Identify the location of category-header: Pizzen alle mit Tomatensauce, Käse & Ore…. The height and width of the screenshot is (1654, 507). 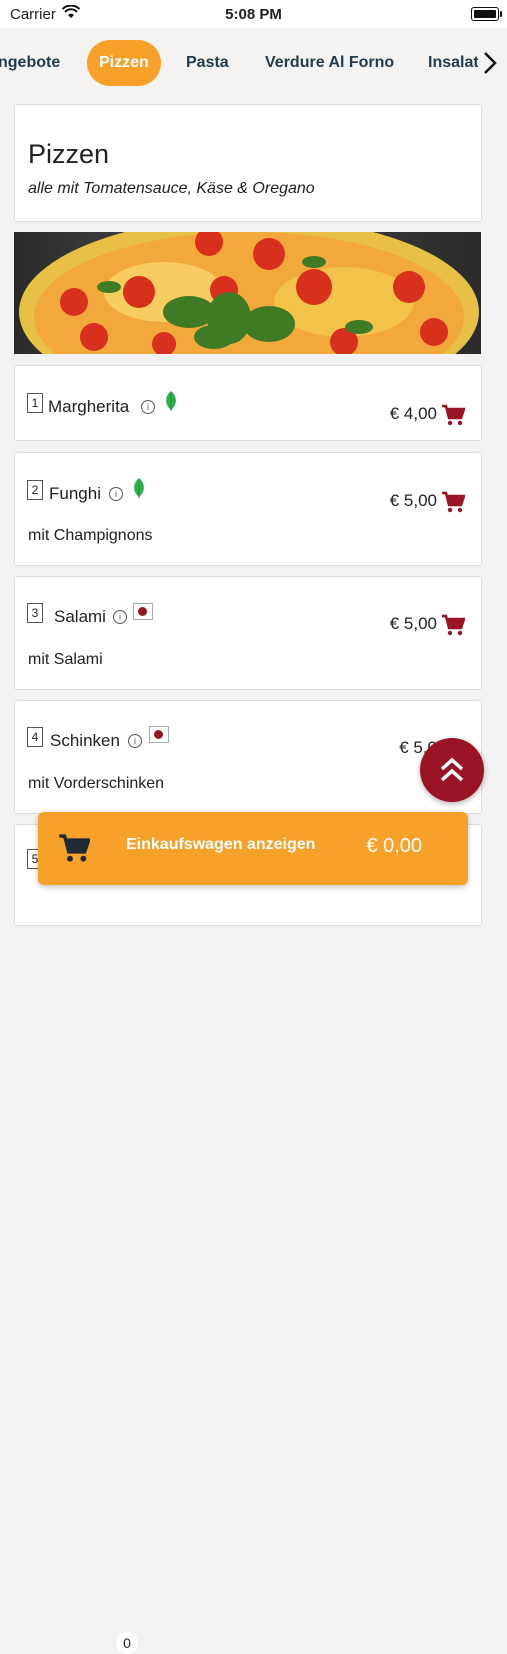
(248, 163).